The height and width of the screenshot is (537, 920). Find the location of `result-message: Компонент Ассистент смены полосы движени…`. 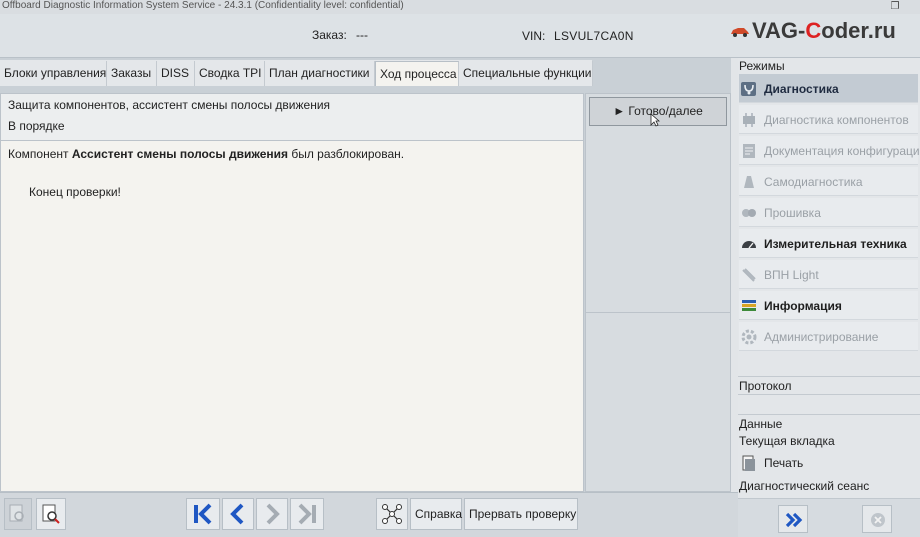

result-message: Компонент Ассистент смены полосы движени… is located at coordinates (206, 154).